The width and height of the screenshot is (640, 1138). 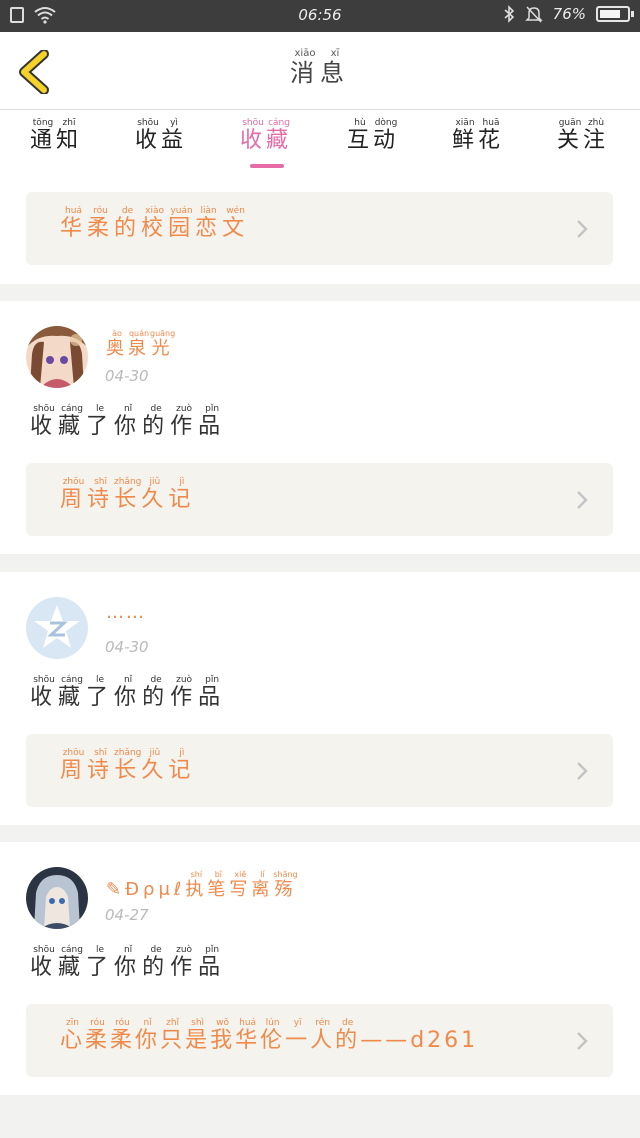 What do you see at coordinates (218, 885) in the screenshot?
I see `hanzi-char: 笔bǐ` at bounding box center [218, 885].